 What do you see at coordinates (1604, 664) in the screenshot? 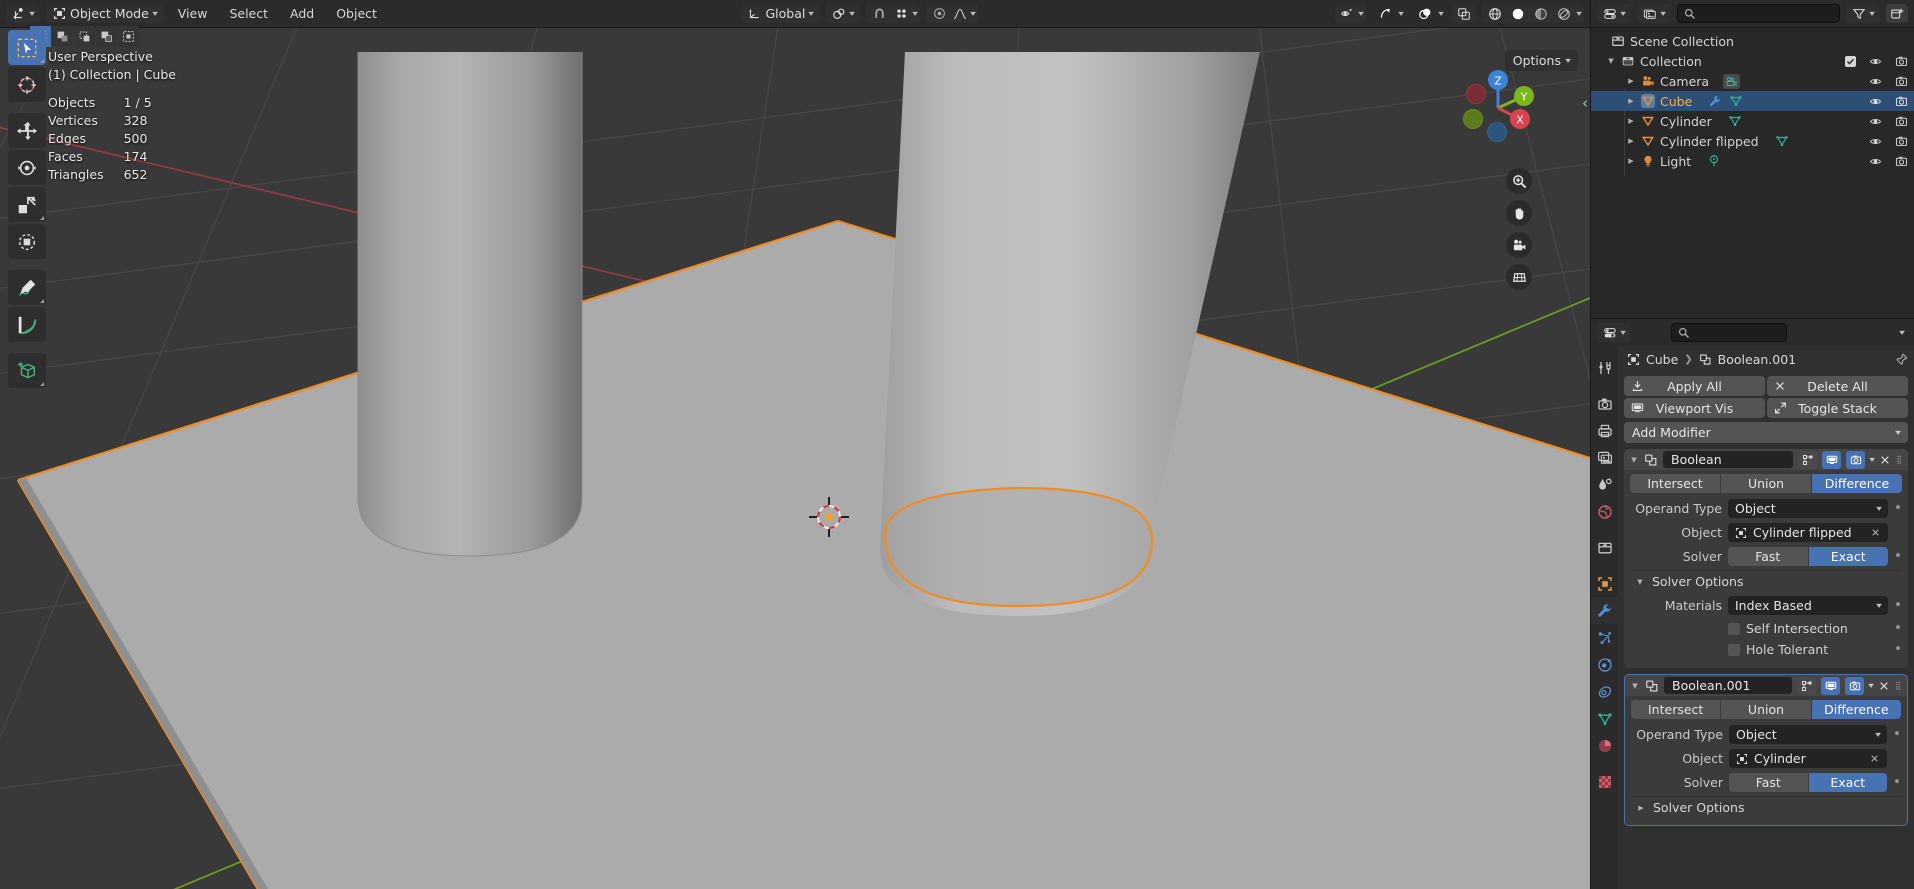
I see `physics-tab` at bounding box center [1604, 664].